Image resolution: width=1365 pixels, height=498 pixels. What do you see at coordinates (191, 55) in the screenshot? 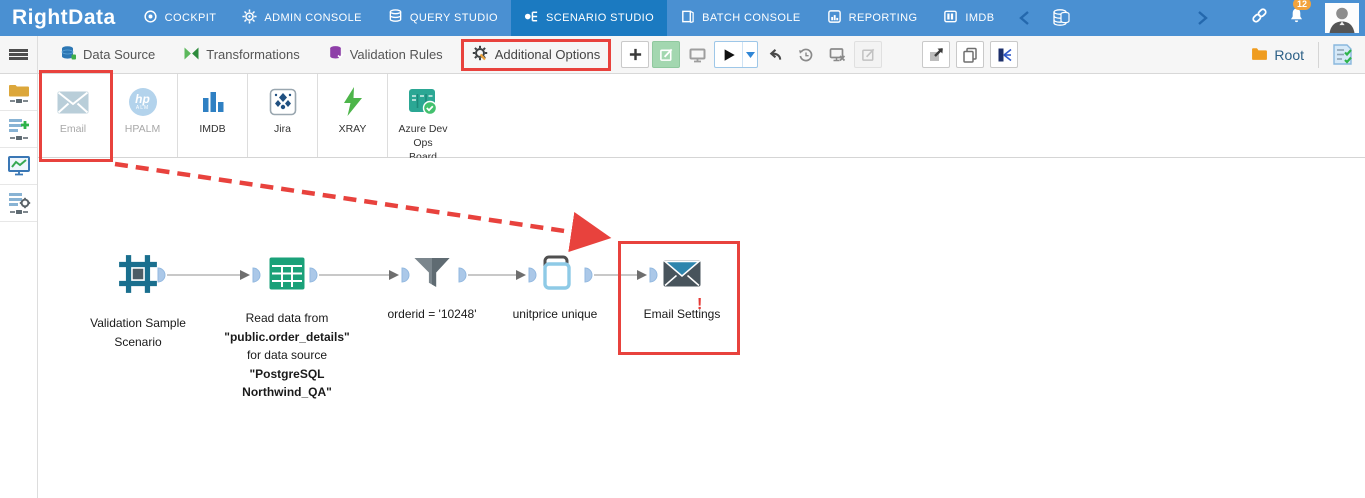
I see `transformations-icon` at bounding box center [191, 55].